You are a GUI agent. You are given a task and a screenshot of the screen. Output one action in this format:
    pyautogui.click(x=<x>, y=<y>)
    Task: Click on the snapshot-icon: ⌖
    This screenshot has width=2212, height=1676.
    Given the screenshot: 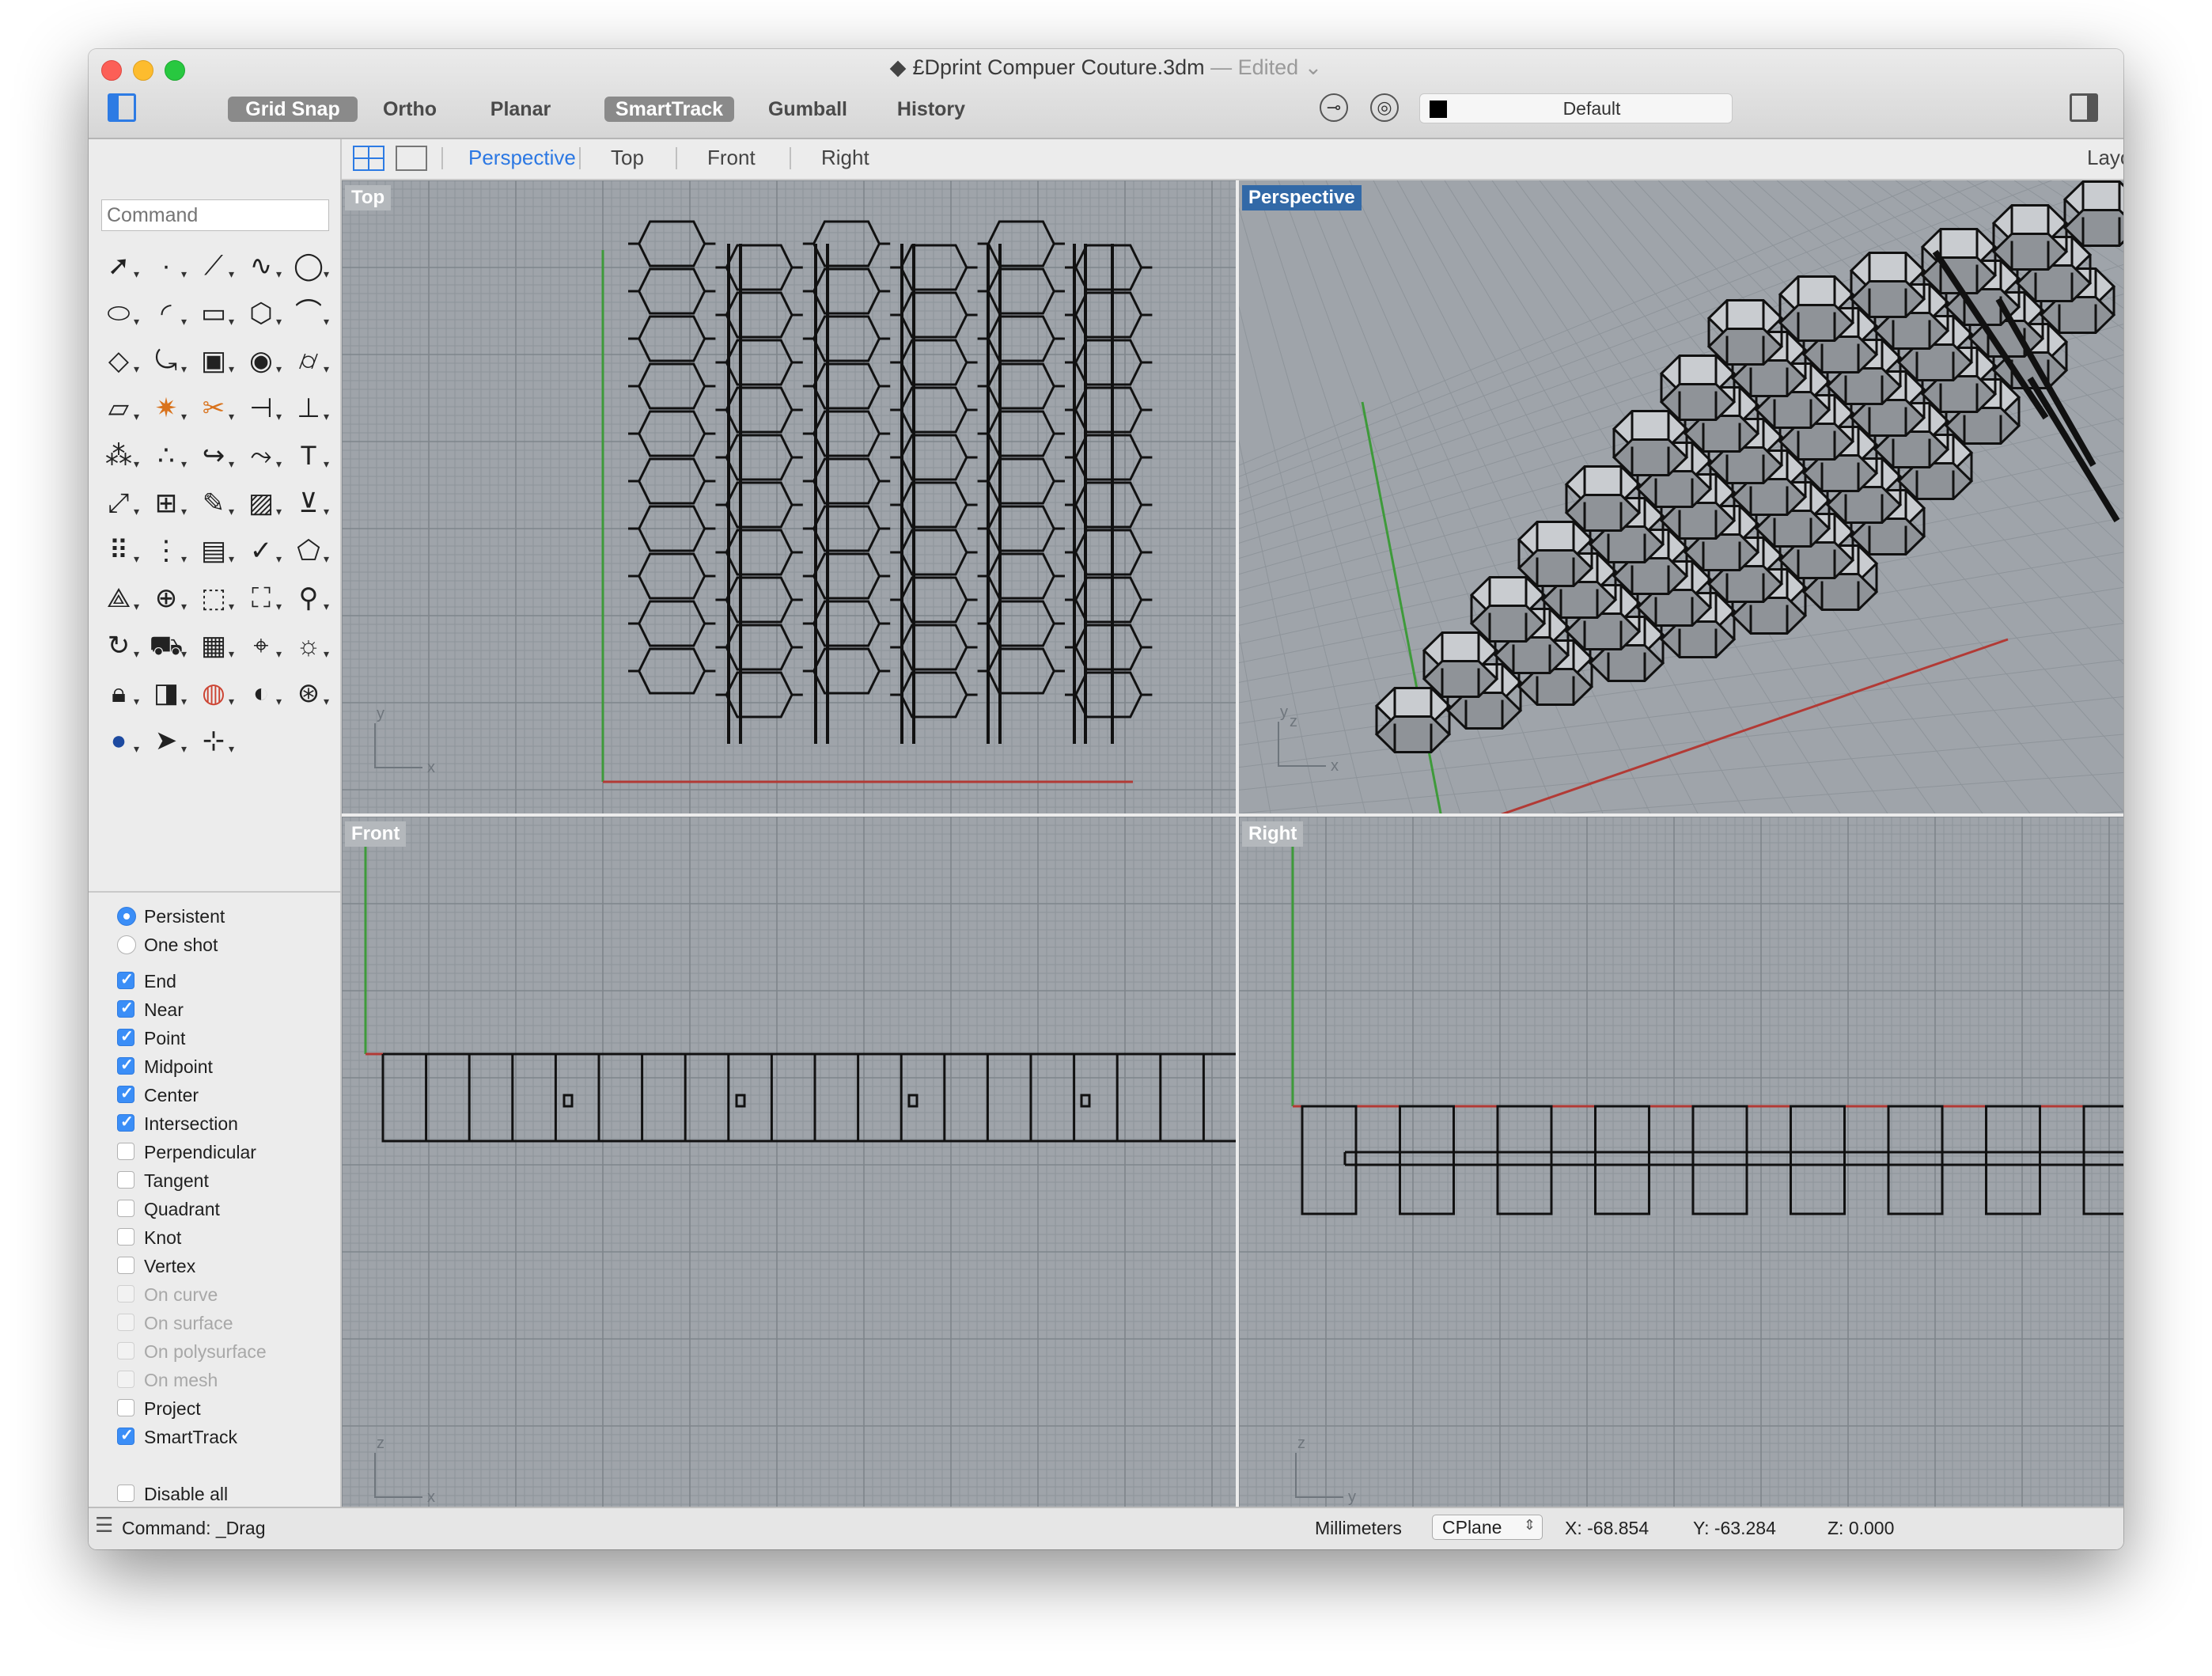 What is the action you would take?
    pyautogui.click(x=262, y=650)
    